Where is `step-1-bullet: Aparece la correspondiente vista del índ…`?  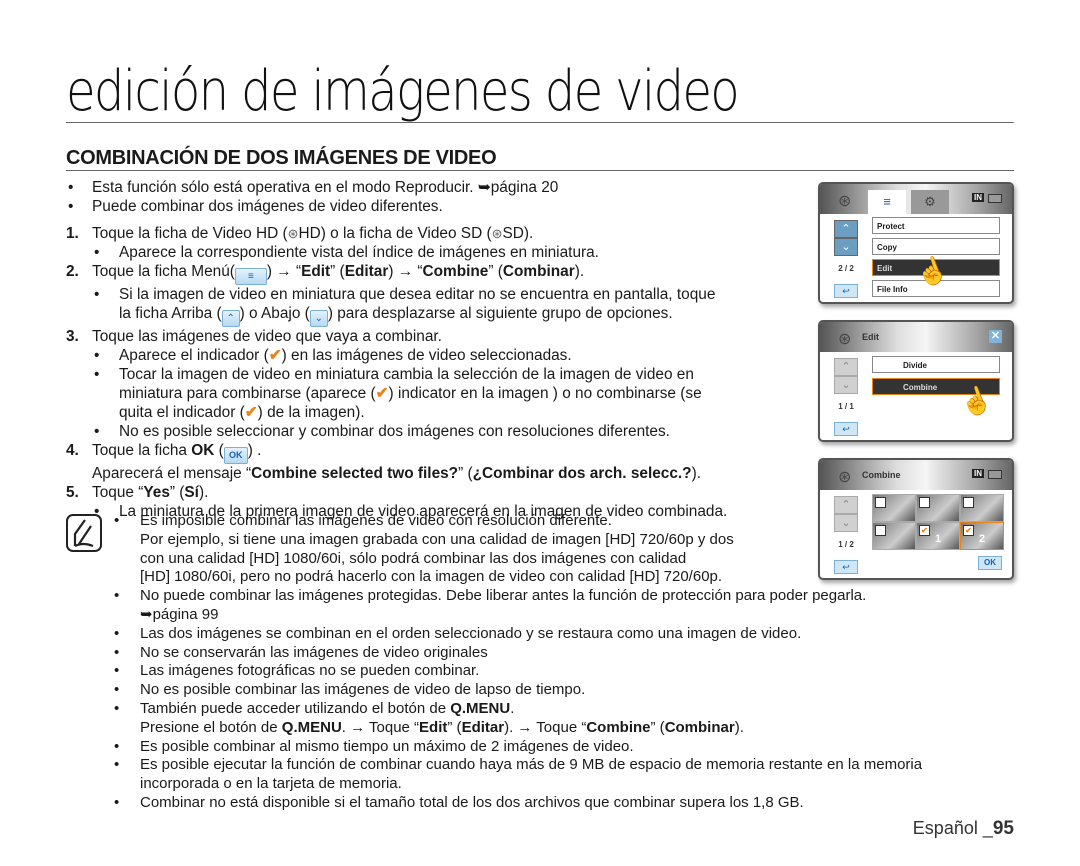 step-1-bullet: Aparece la correspondiente vista del índ… is located at coordinates (446, 252).